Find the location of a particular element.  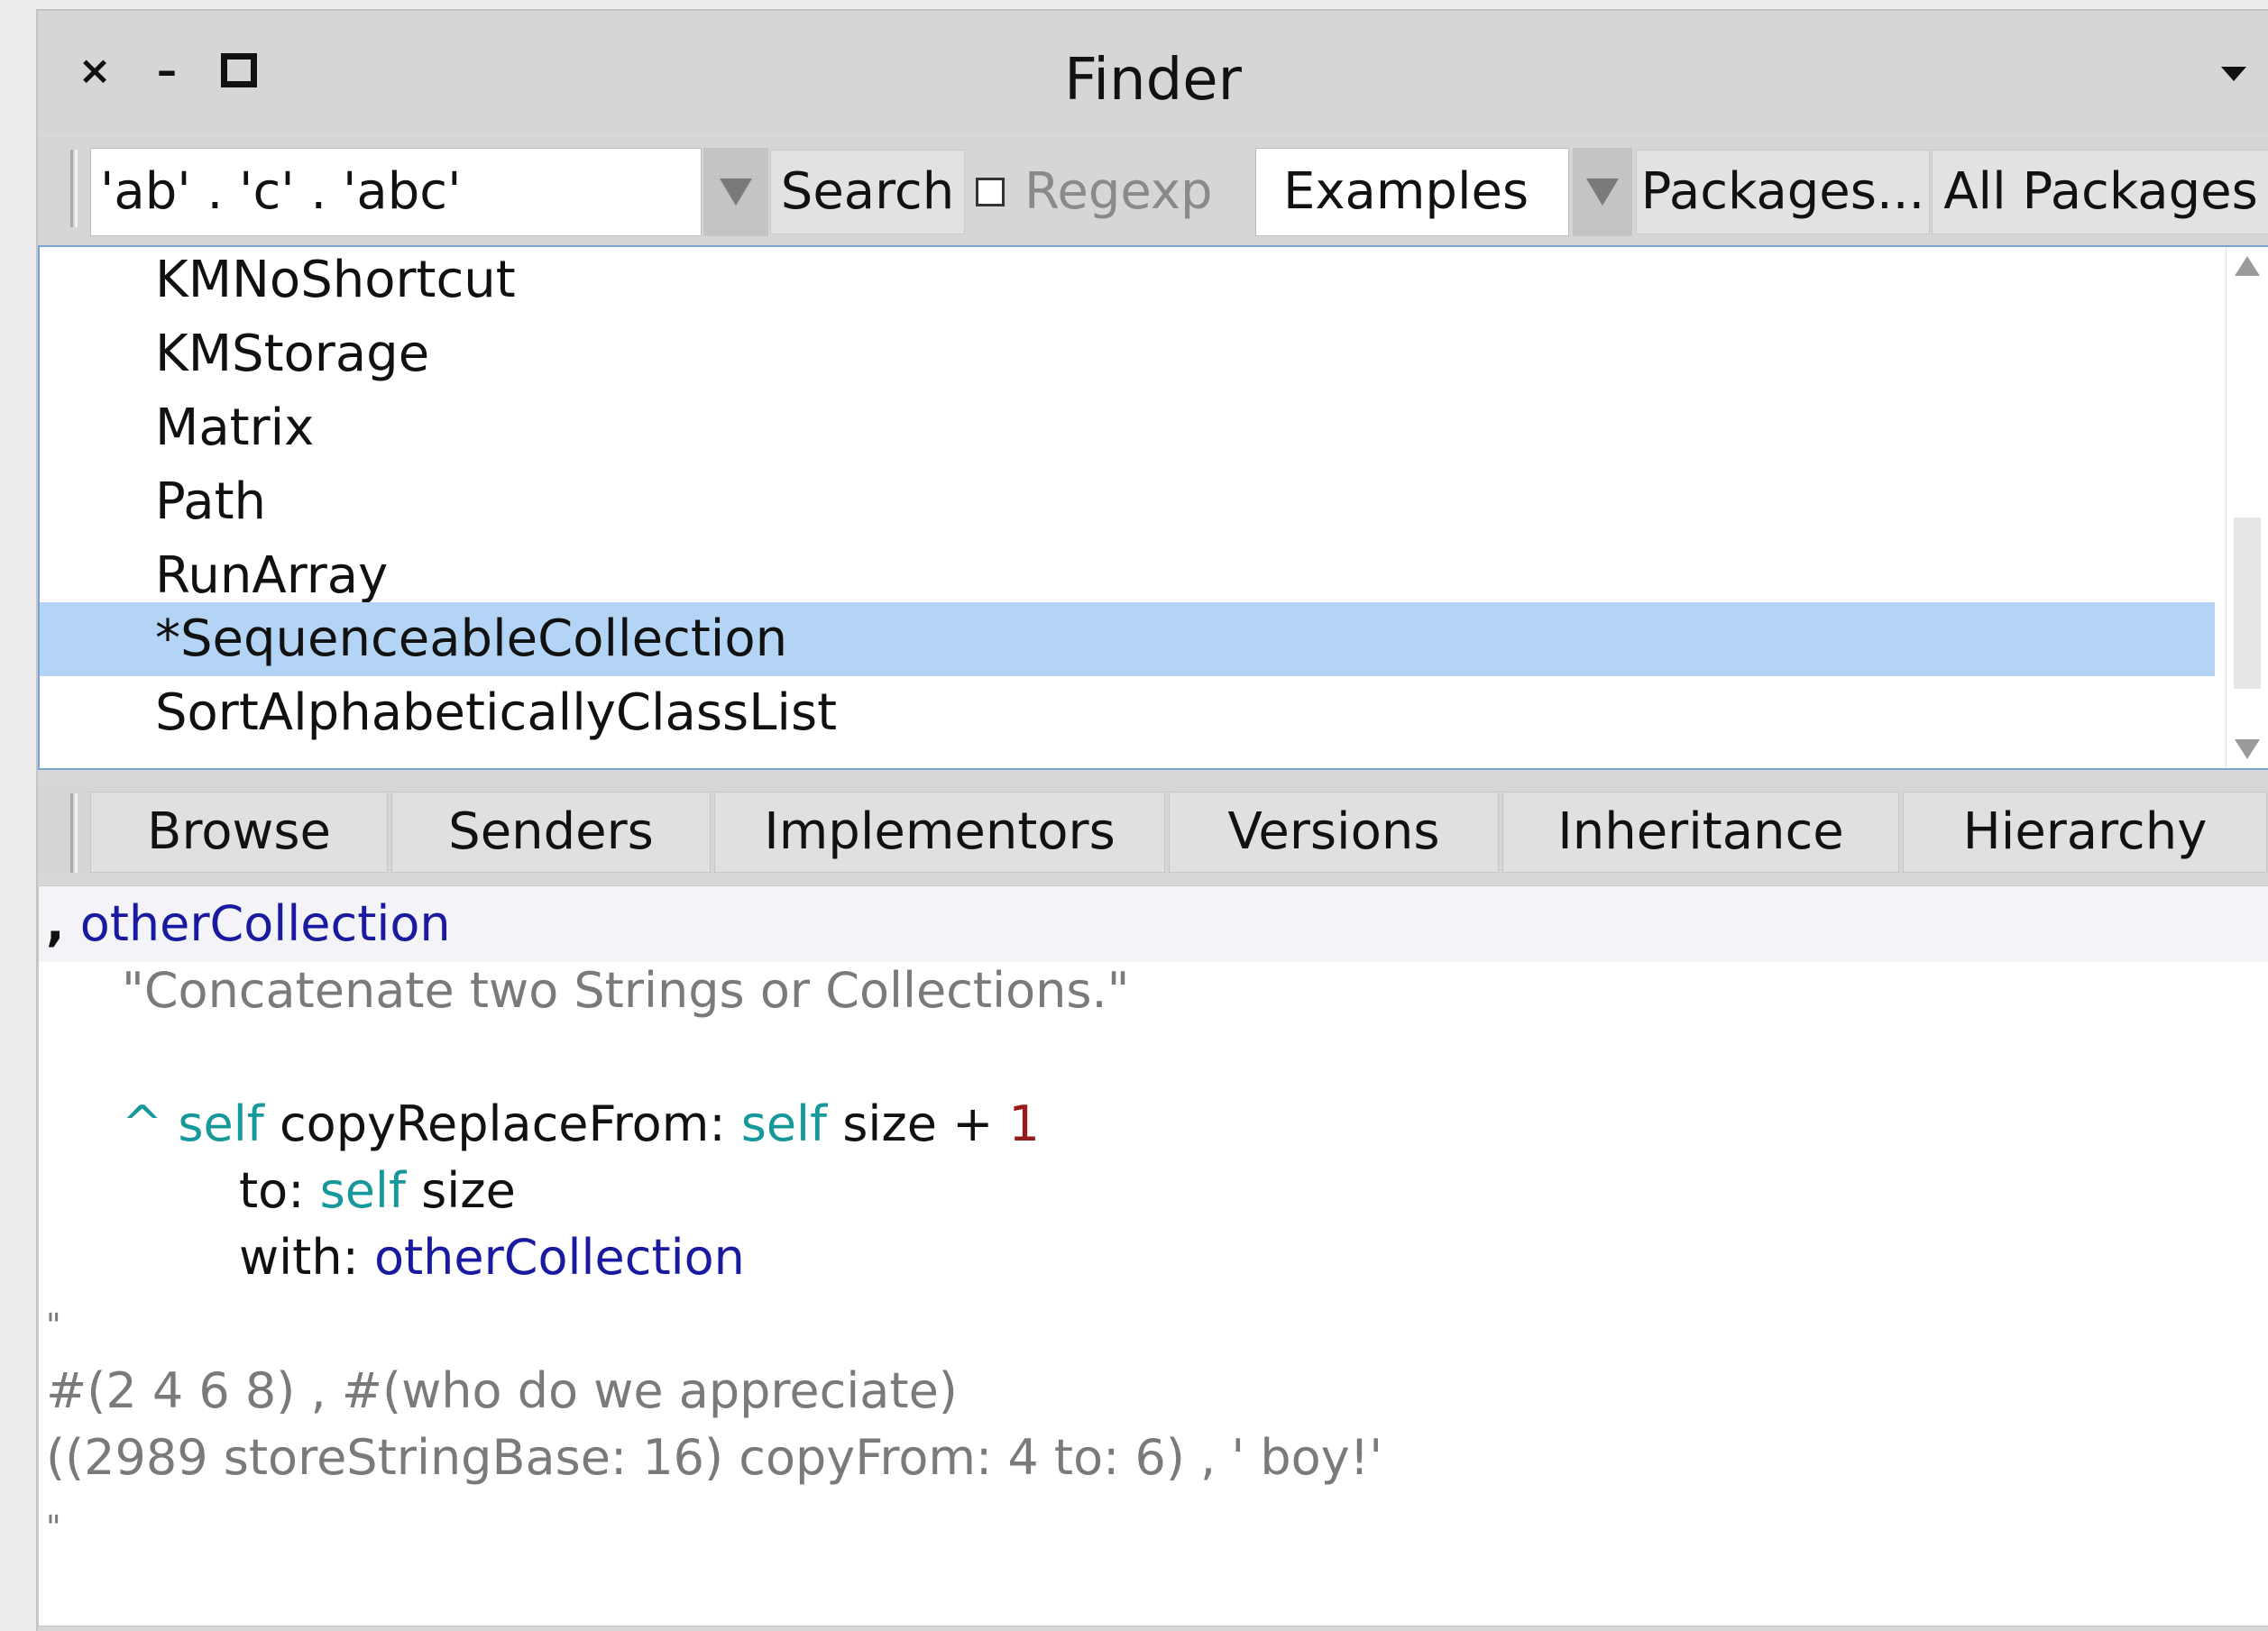

title-bar: × – Finder is located at coordinates (1153, 72).